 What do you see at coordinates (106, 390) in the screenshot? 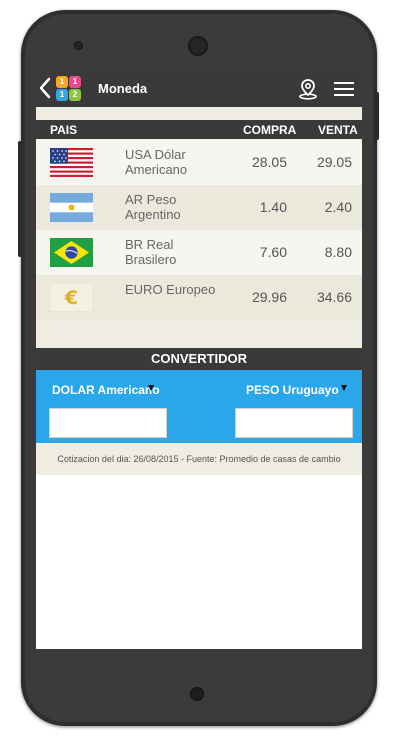
I see `from-currency-select: DOLAR Americano` at bounding box center [106, 390].